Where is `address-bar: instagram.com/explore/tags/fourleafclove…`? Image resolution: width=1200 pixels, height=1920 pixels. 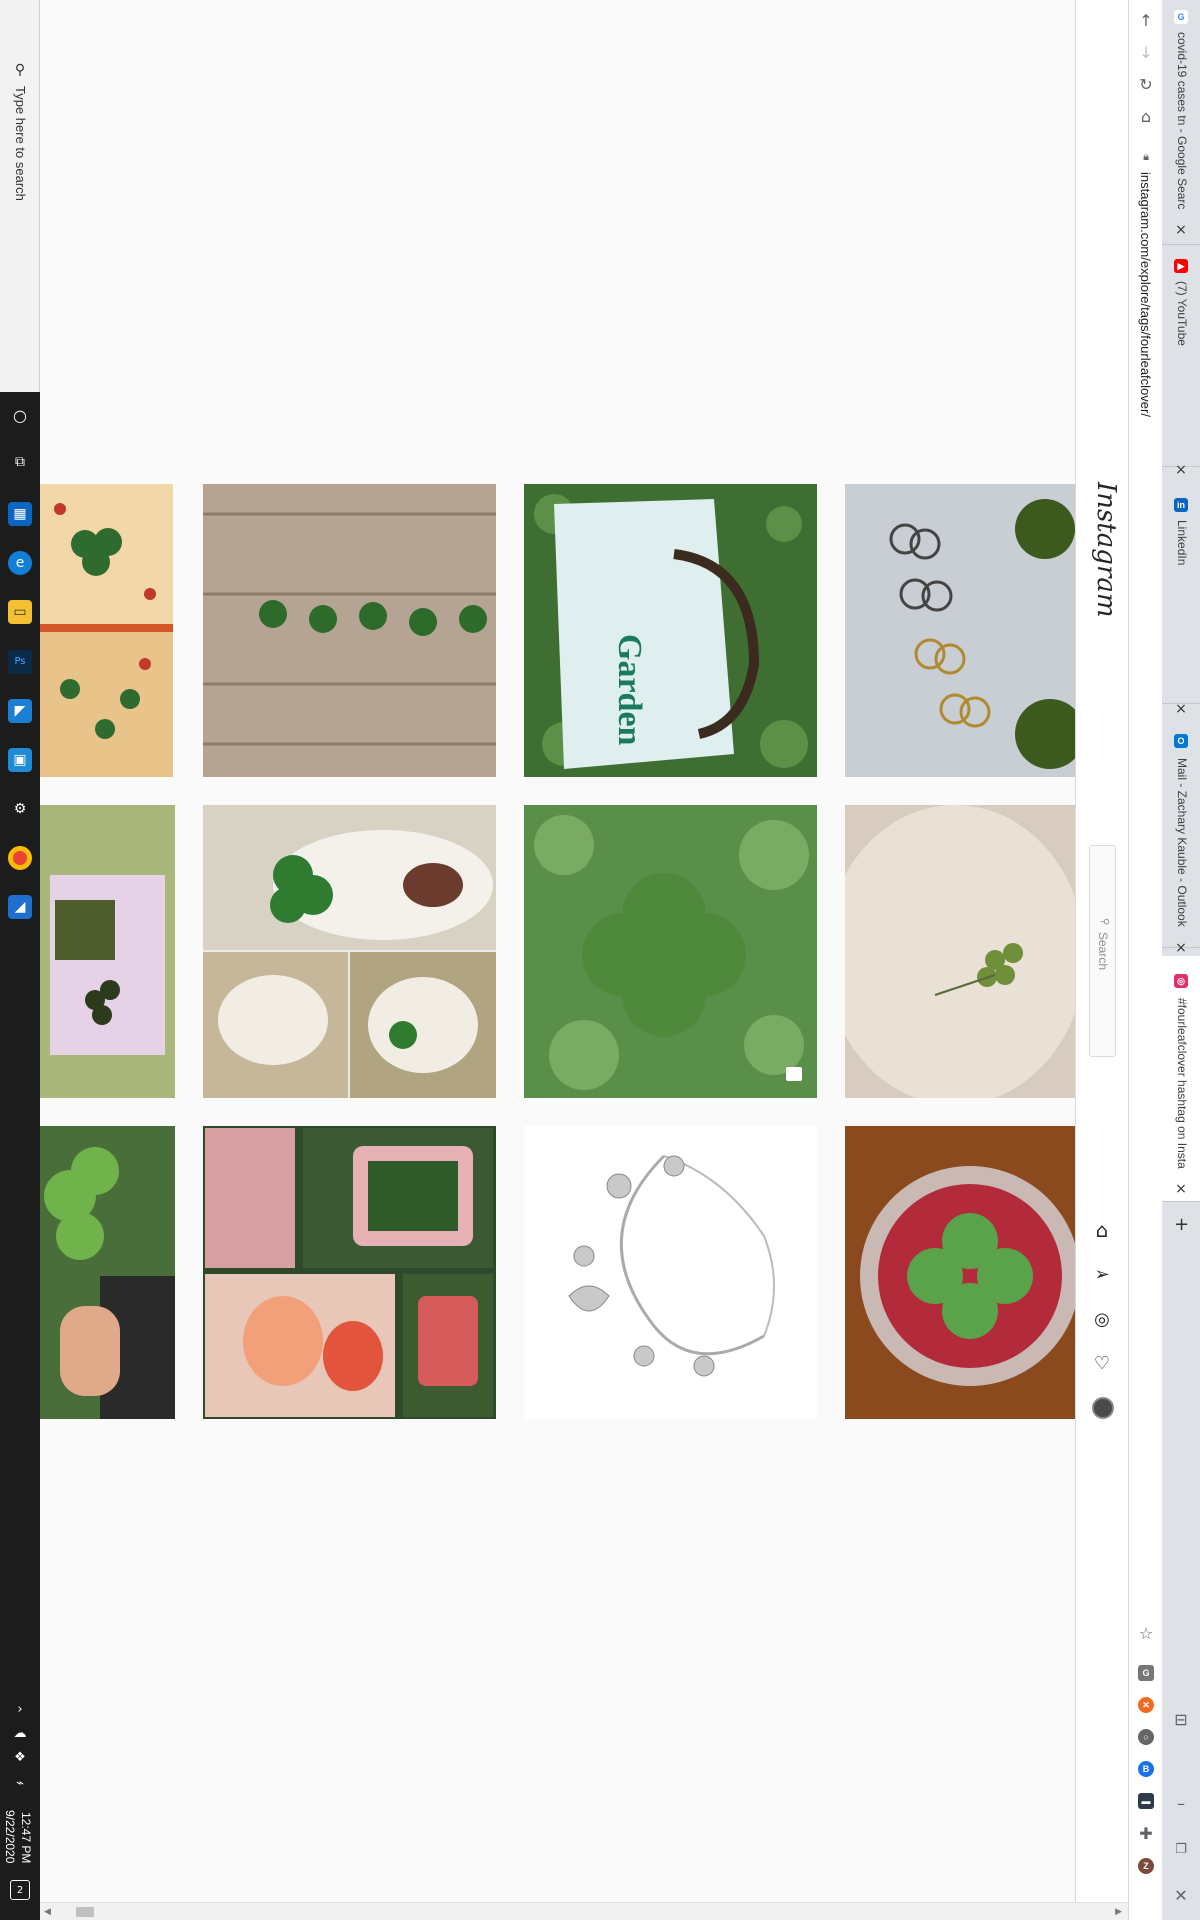
address-bar: instagram.com/explore/tags/fourleafclove… is located at coordinates (1145, 294).